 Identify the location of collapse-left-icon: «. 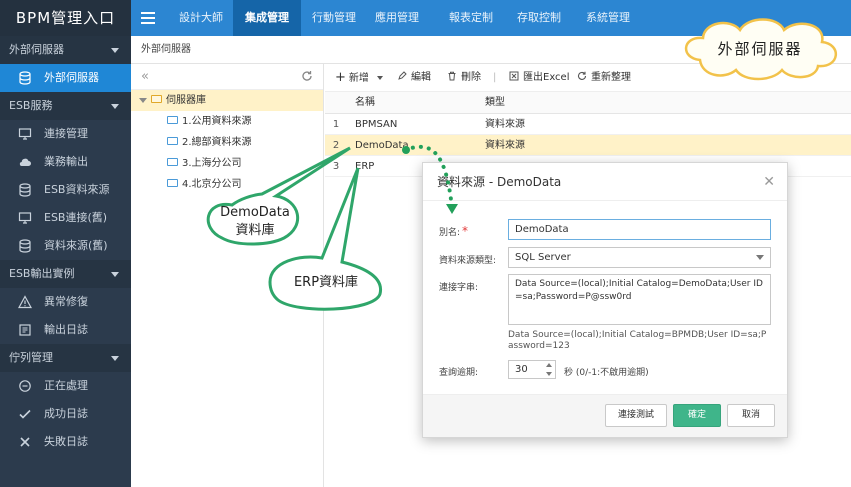
(145, 76).